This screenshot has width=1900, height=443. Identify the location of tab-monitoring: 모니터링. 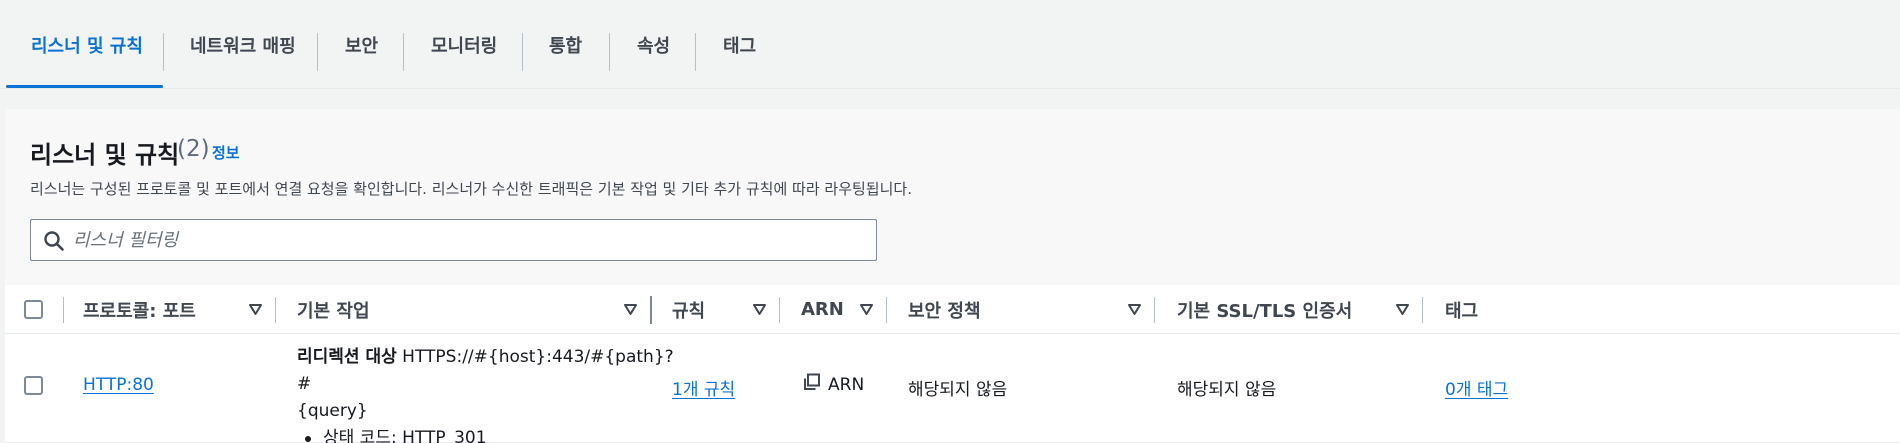
(464, 44).